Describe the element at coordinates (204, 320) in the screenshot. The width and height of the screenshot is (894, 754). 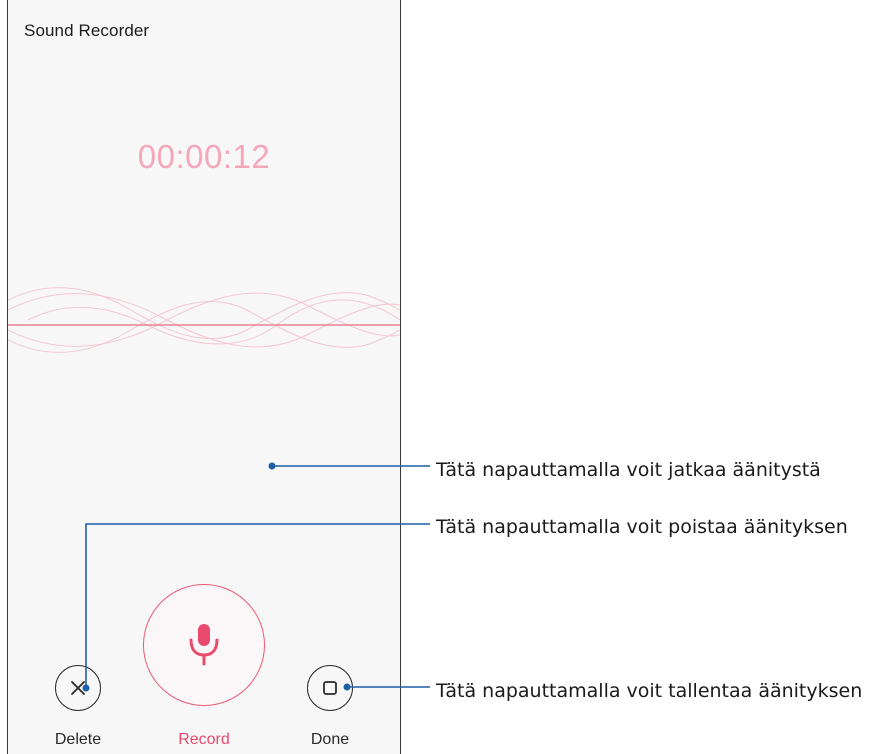
I see `waveform-visualizer` at that location.